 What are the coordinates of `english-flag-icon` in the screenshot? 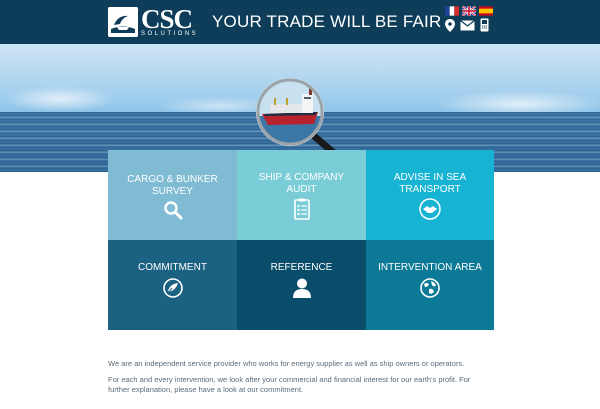 It's located at (469, 11).